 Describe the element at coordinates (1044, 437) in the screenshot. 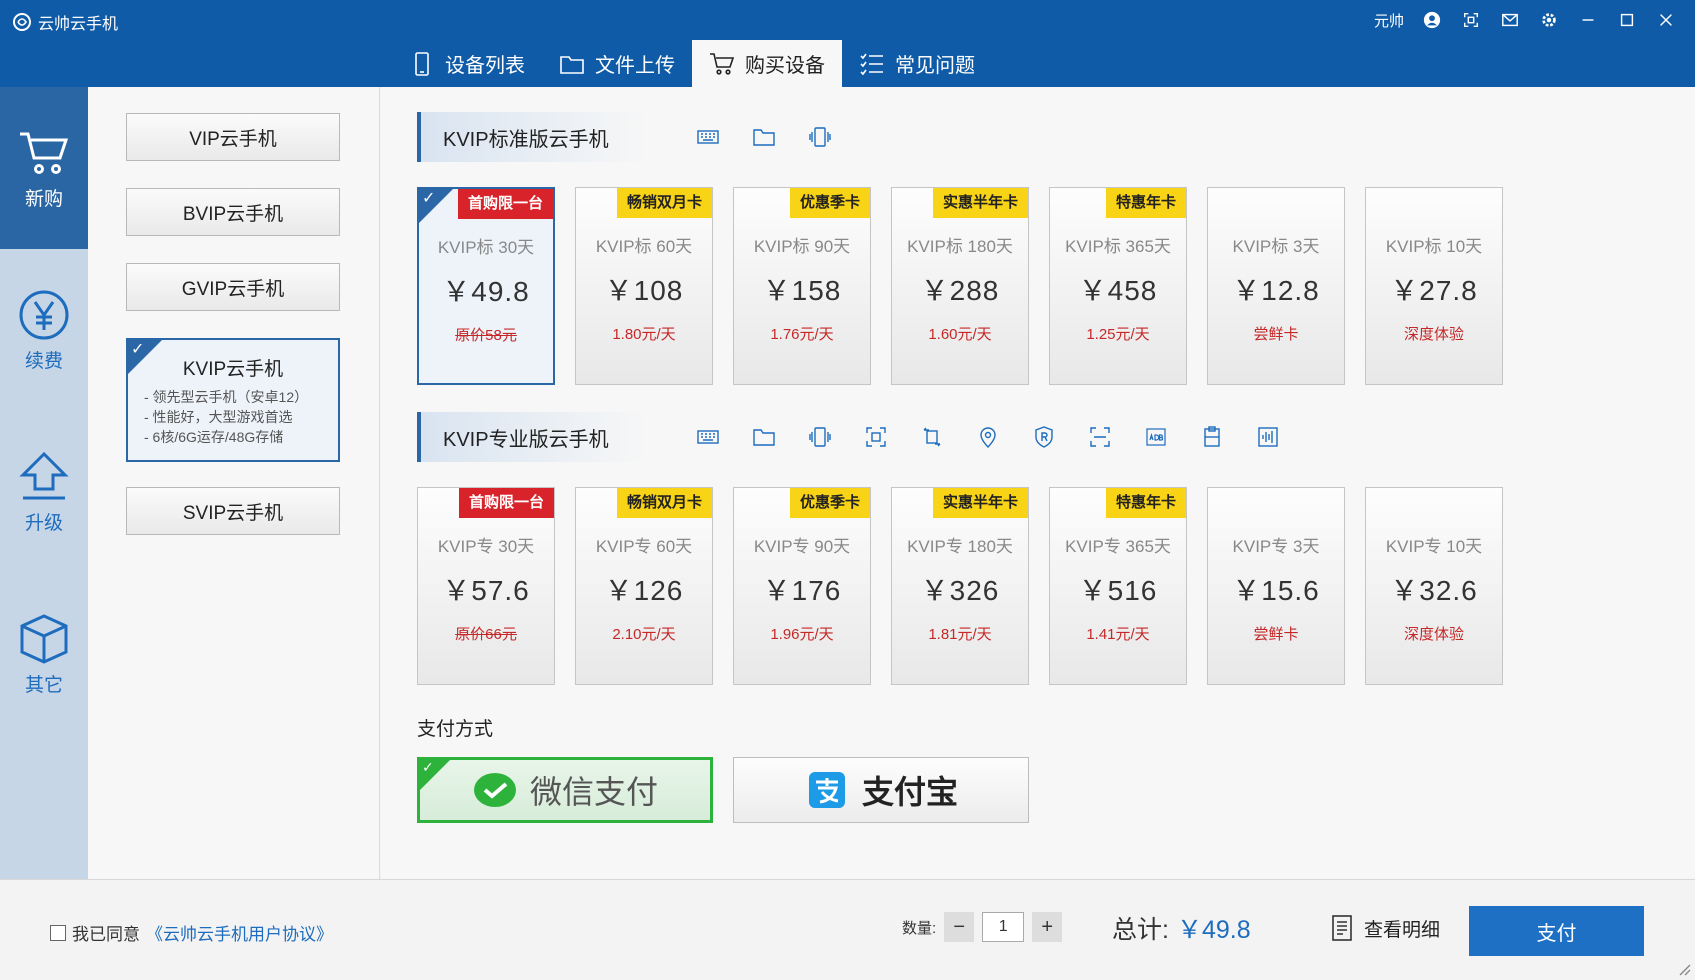

I see `root-shield-icon` at that location.